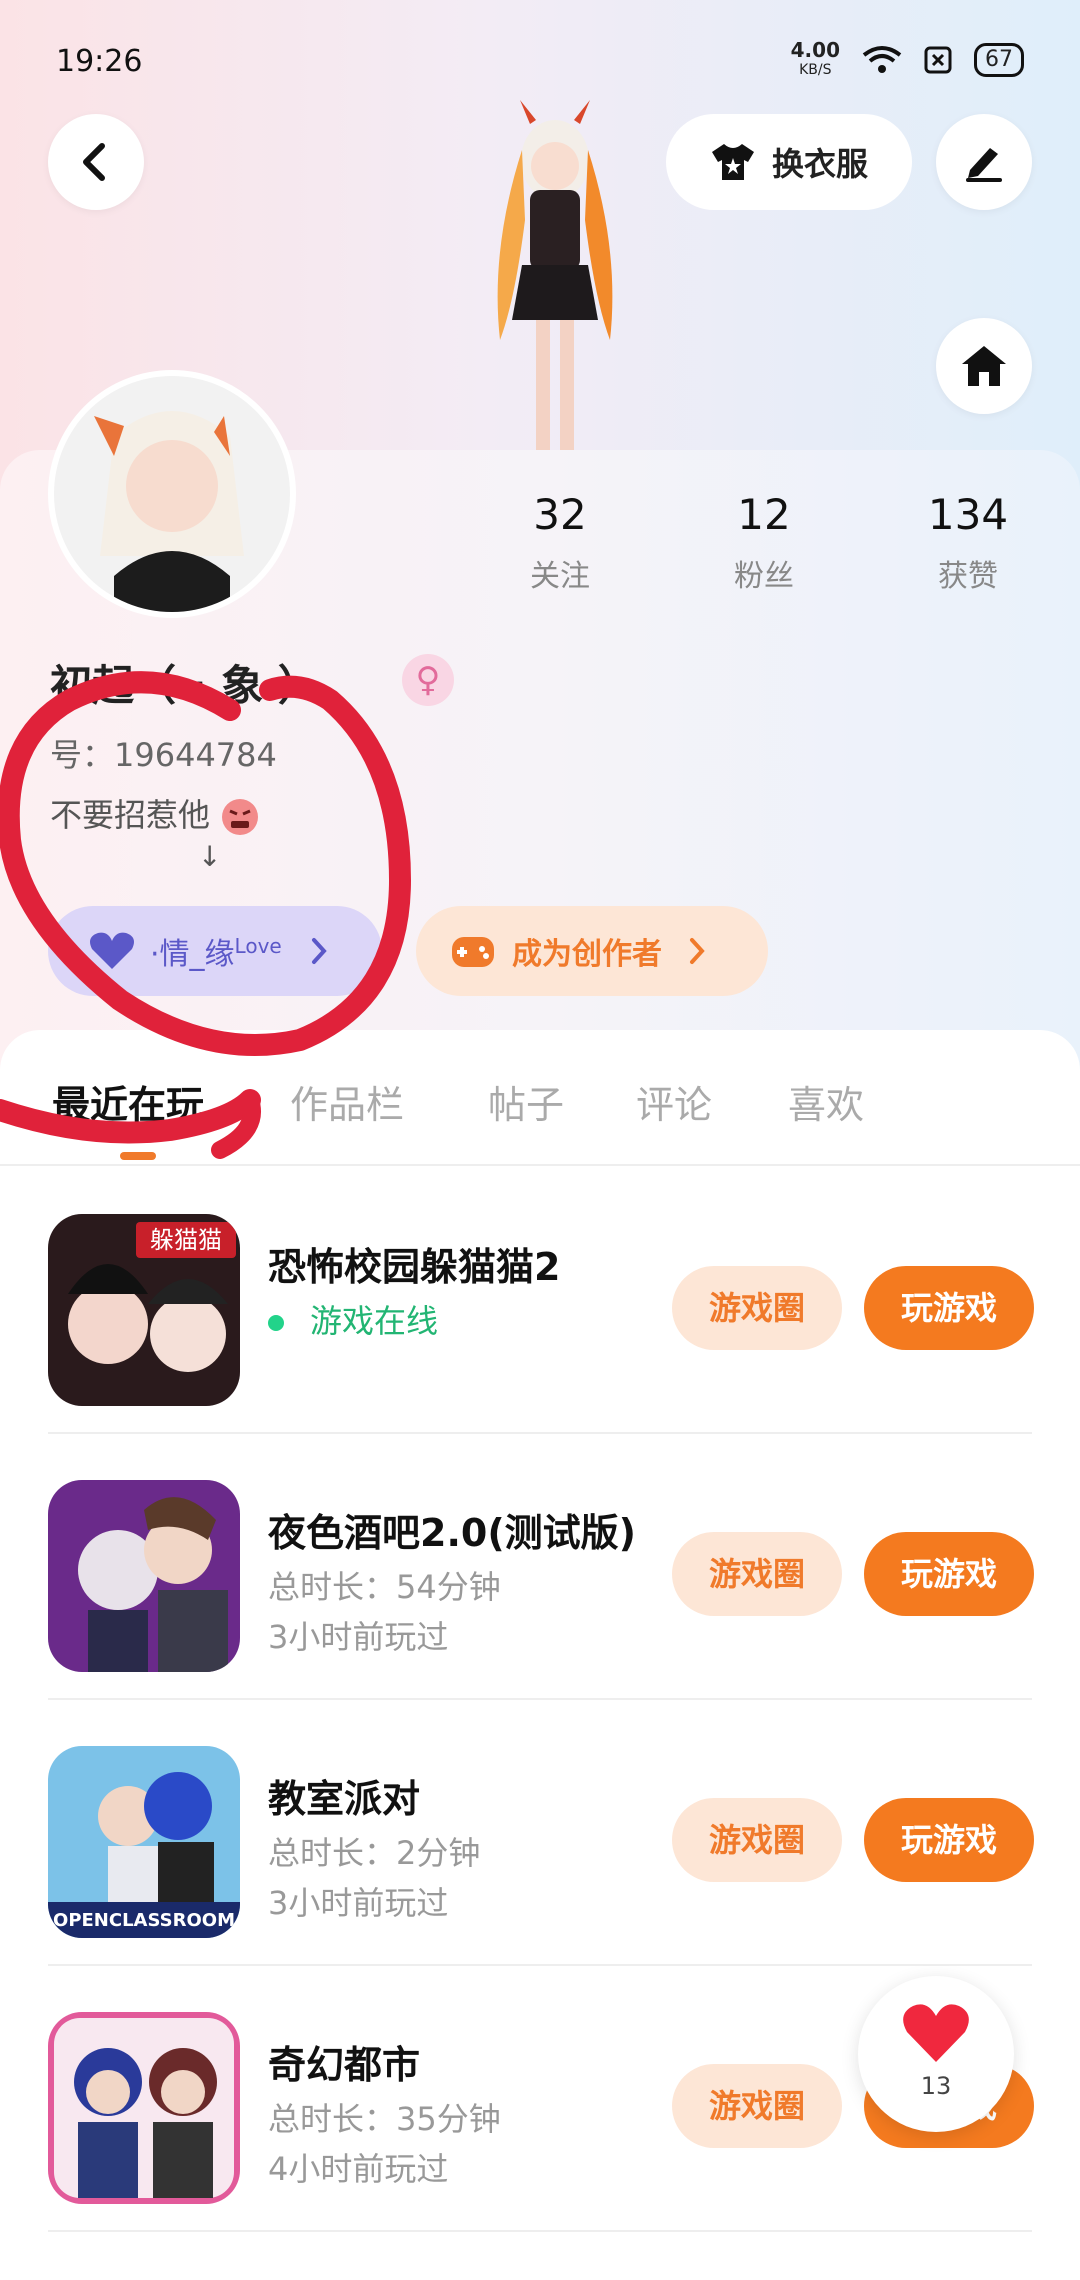 The height and width of the screenshot is (2280, 1080). Describe the element at coordinates (347, 1101) in the screenshot. I see `tab-works: 作品栏` at that location.